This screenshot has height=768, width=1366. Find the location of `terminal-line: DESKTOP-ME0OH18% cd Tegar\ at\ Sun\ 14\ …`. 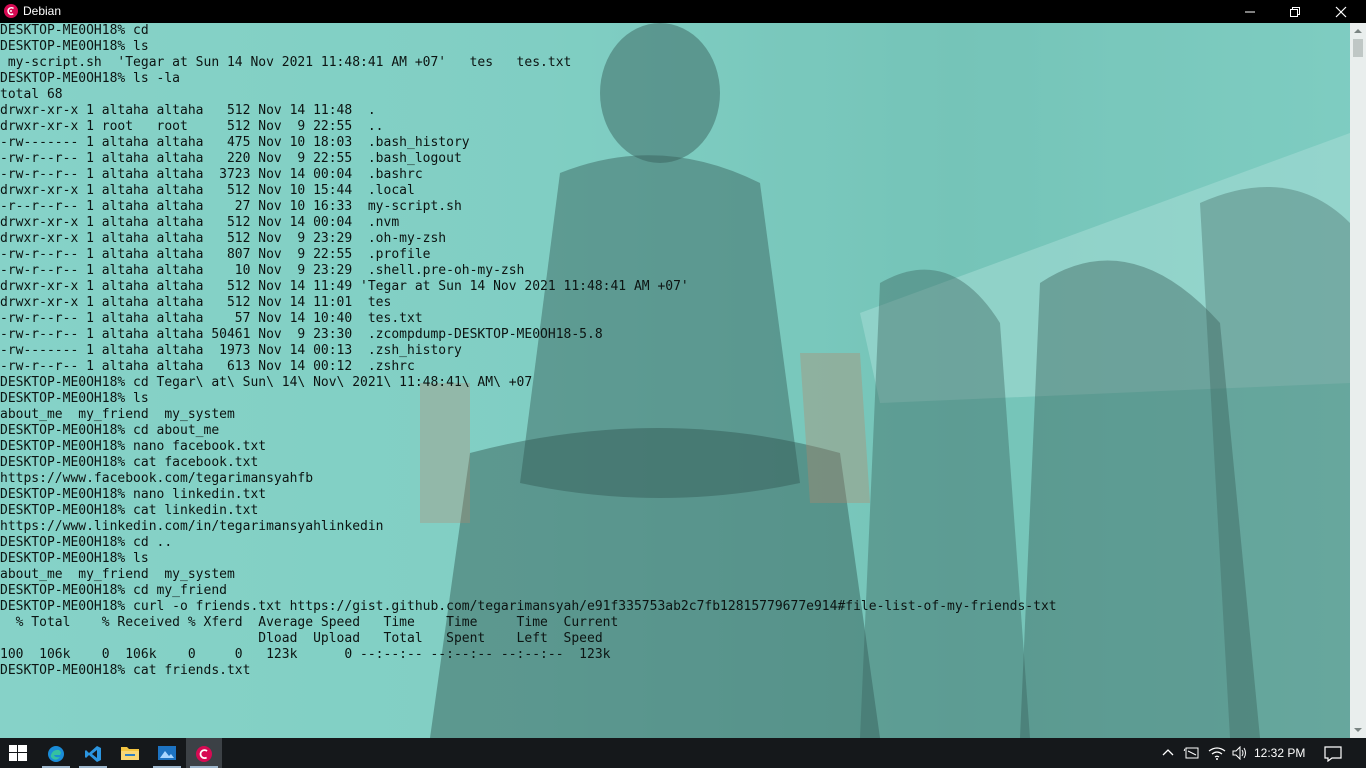

terminal-line: DESKTOP-ME0OH18% cd Tegar\ at\ Sun\ 14\ … is located at coordinates (266, 382).